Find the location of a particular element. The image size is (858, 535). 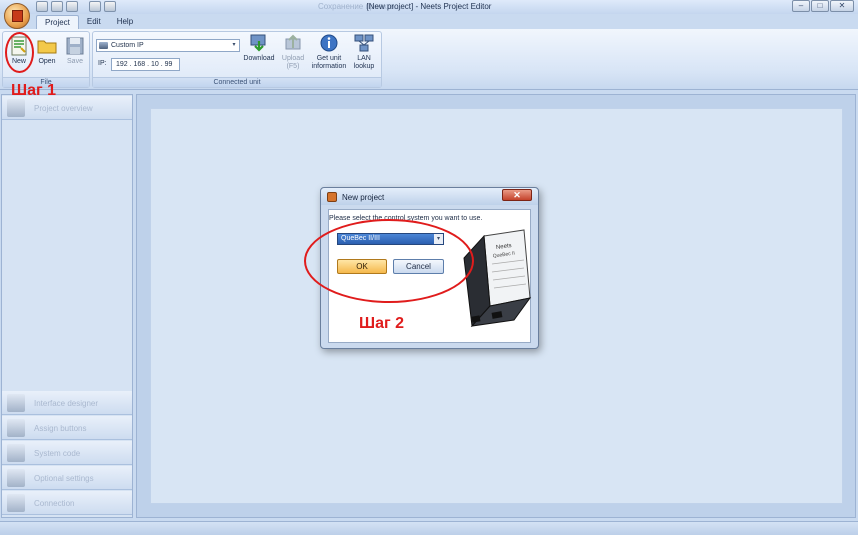

network-cable-icon is located at coordinates (103, 45).